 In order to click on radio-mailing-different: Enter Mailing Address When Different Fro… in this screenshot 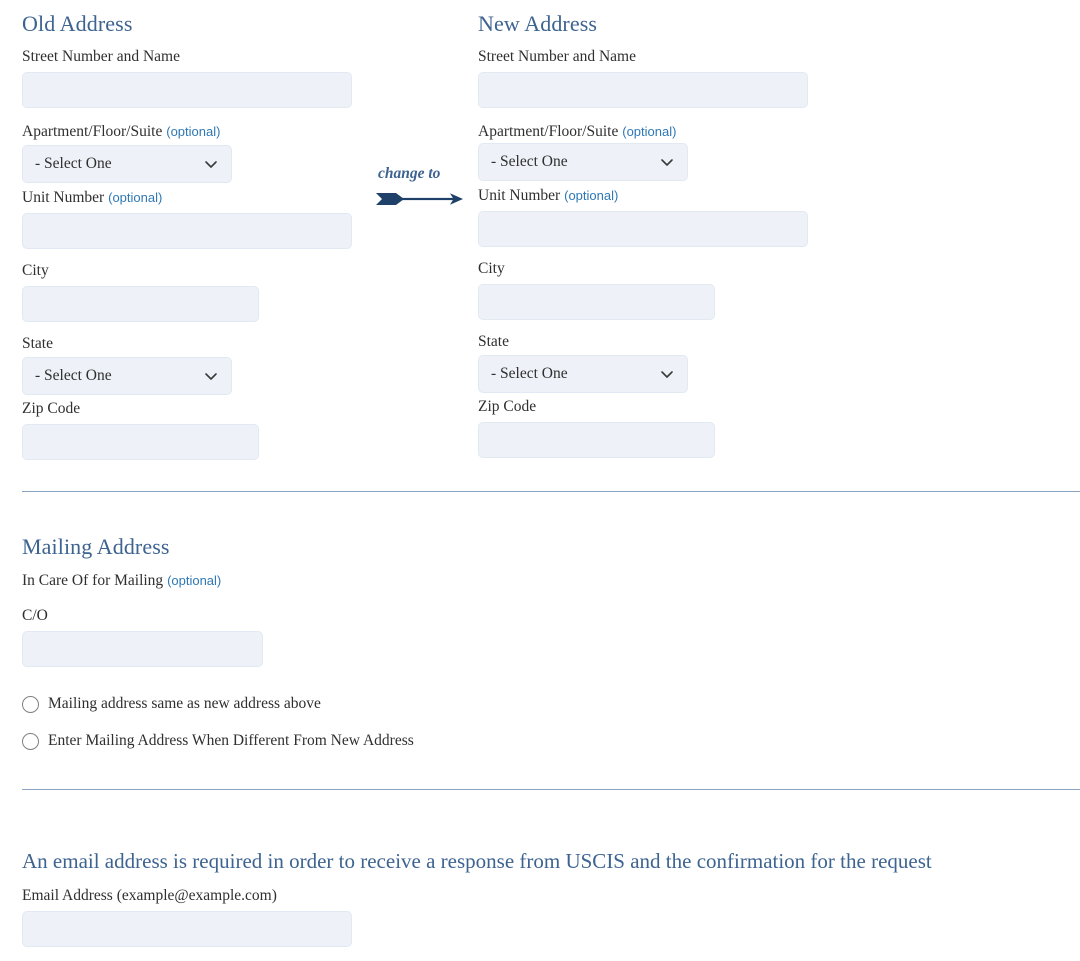, I will do `click(218, 741)`.